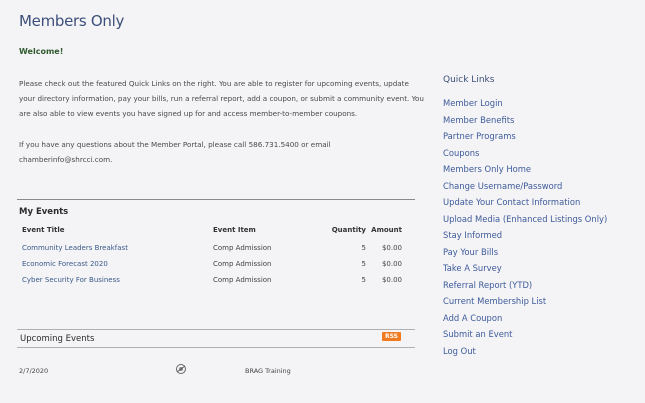  What do you see at coordinates (525, 255) in the screenshot?
I see `quick-link-pay-bills: Pay Your Bills` at bounding box center [525, 255].